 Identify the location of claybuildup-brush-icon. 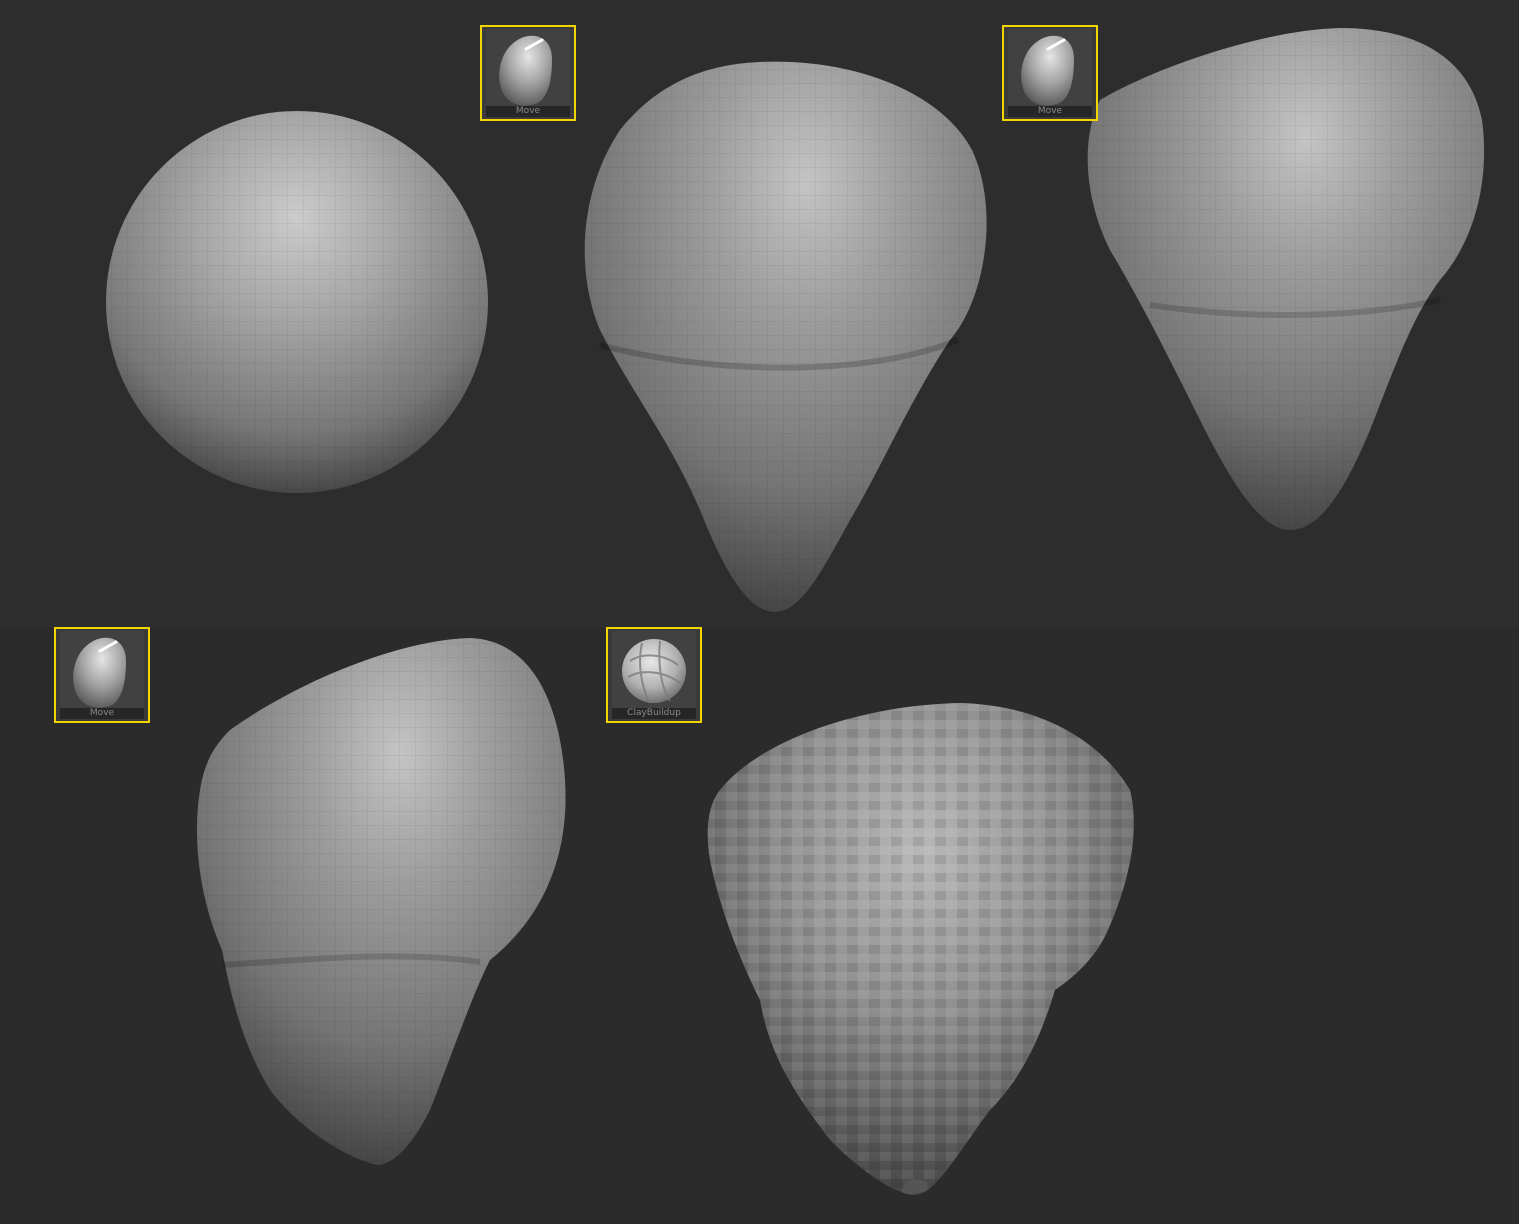
(654, 671).